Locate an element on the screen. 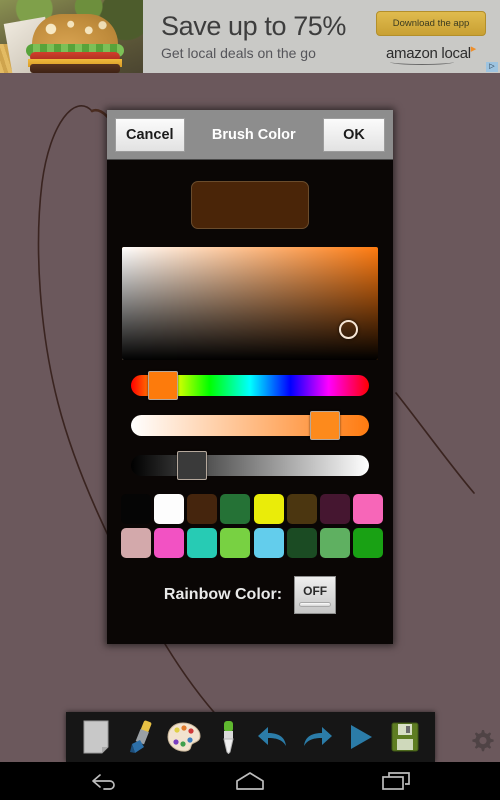 This screenshot has width=500, height=800. undo-arrow-icon is located at coordinates (271, 736).